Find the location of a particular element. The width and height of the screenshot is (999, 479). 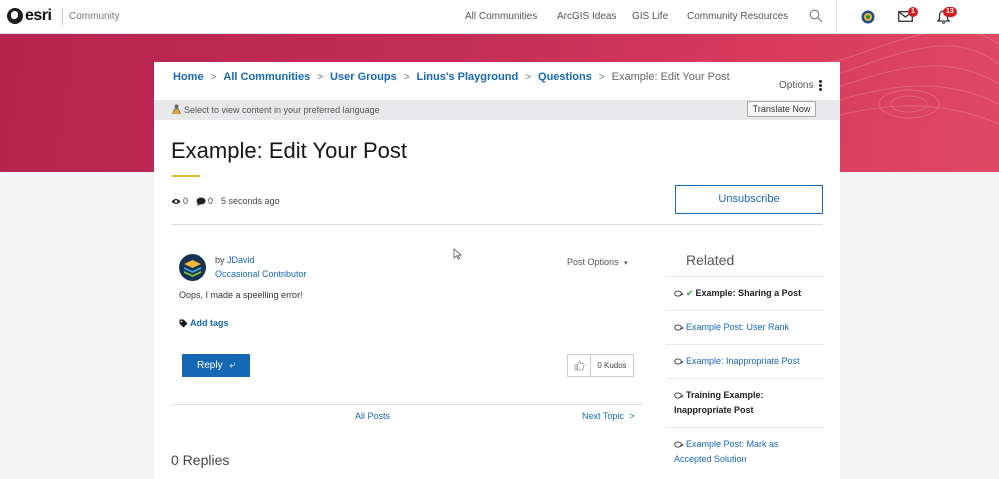

translate-now-button: Translate Now is located at coordinates (781, 109).